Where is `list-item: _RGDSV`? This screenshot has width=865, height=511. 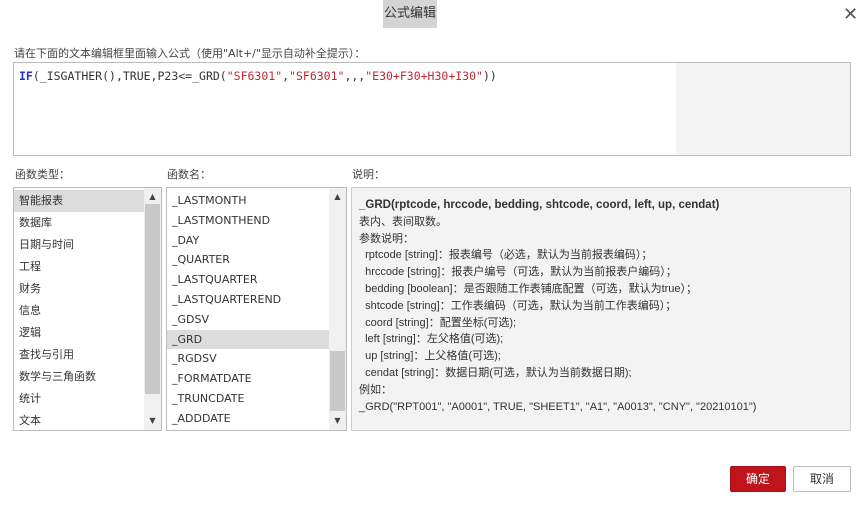
list-item: _RGDSV is located at coordinates (248, 359).